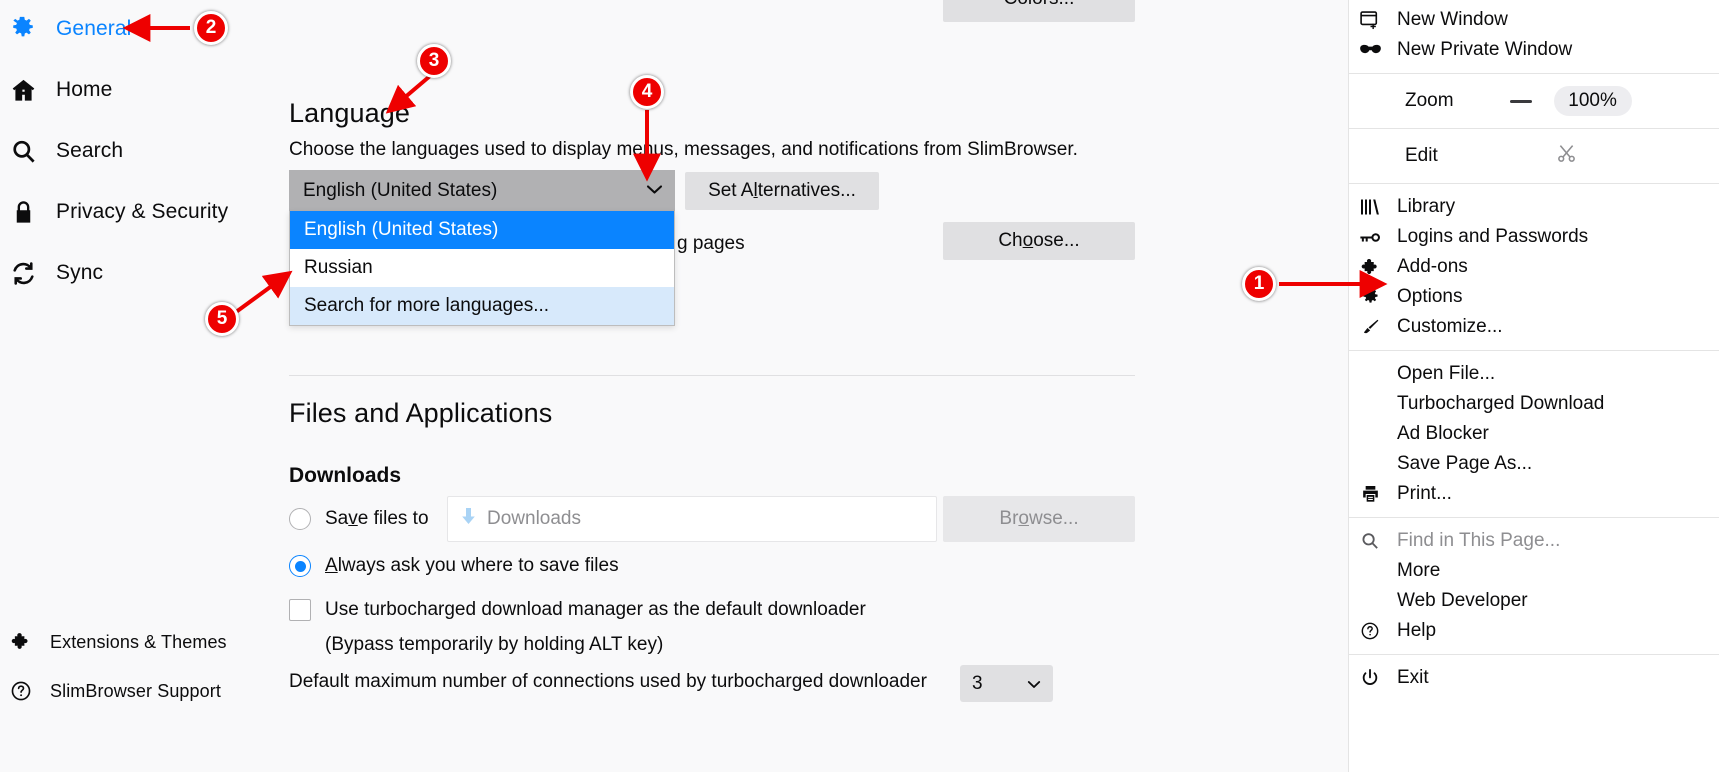 Image resolution: width=1719 pixels, height=772 pixels. What do you see at coordinates (1534, 404) in the screenshot?
I see `menu-item-turbocharged-download: Turbocharged Download` at bounding box center [1534, 404].